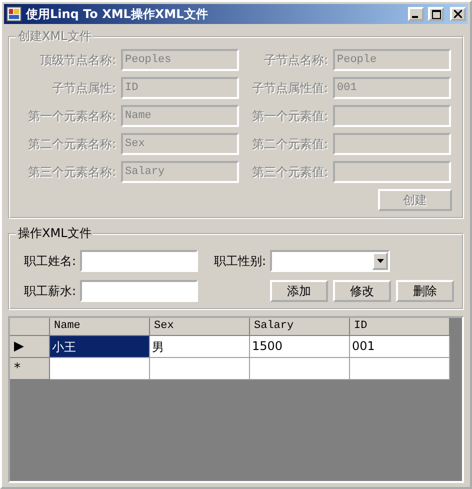  I want to click on action-button: 删除, so click(425, 291).